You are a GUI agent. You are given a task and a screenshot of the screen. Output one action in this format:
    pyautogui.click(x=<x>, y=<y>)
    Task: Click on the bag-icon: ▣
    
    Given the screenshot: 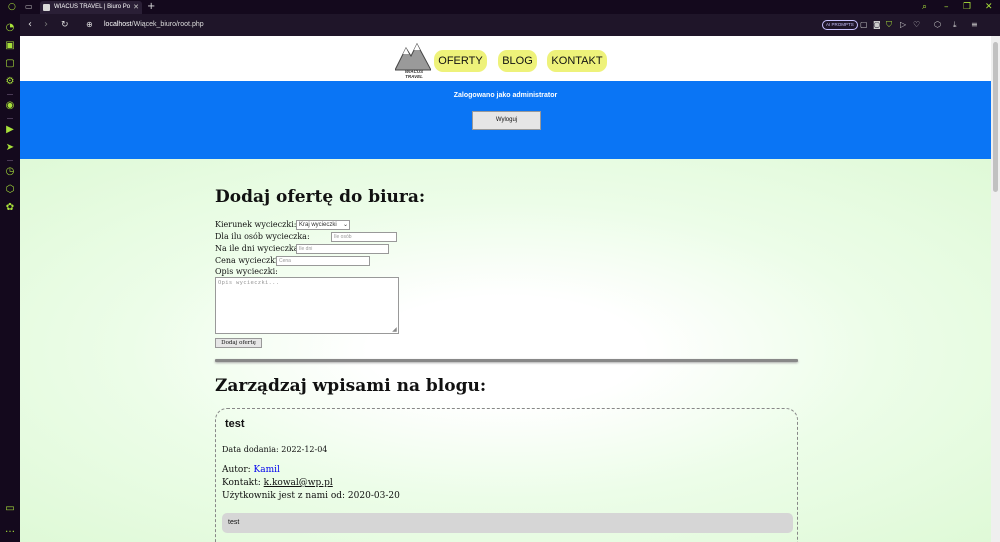 What is the action you would take?
    pyautogui.click(x=10, y=46)
    